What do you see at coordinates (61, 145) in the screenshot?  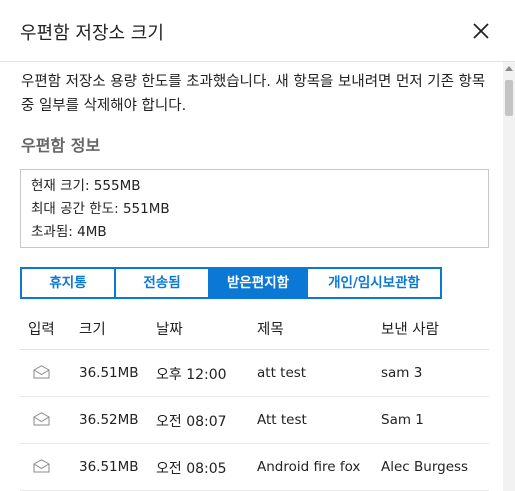 I see `mailbox-info-title: 우편함 정보` at bounding box center [61, 145].